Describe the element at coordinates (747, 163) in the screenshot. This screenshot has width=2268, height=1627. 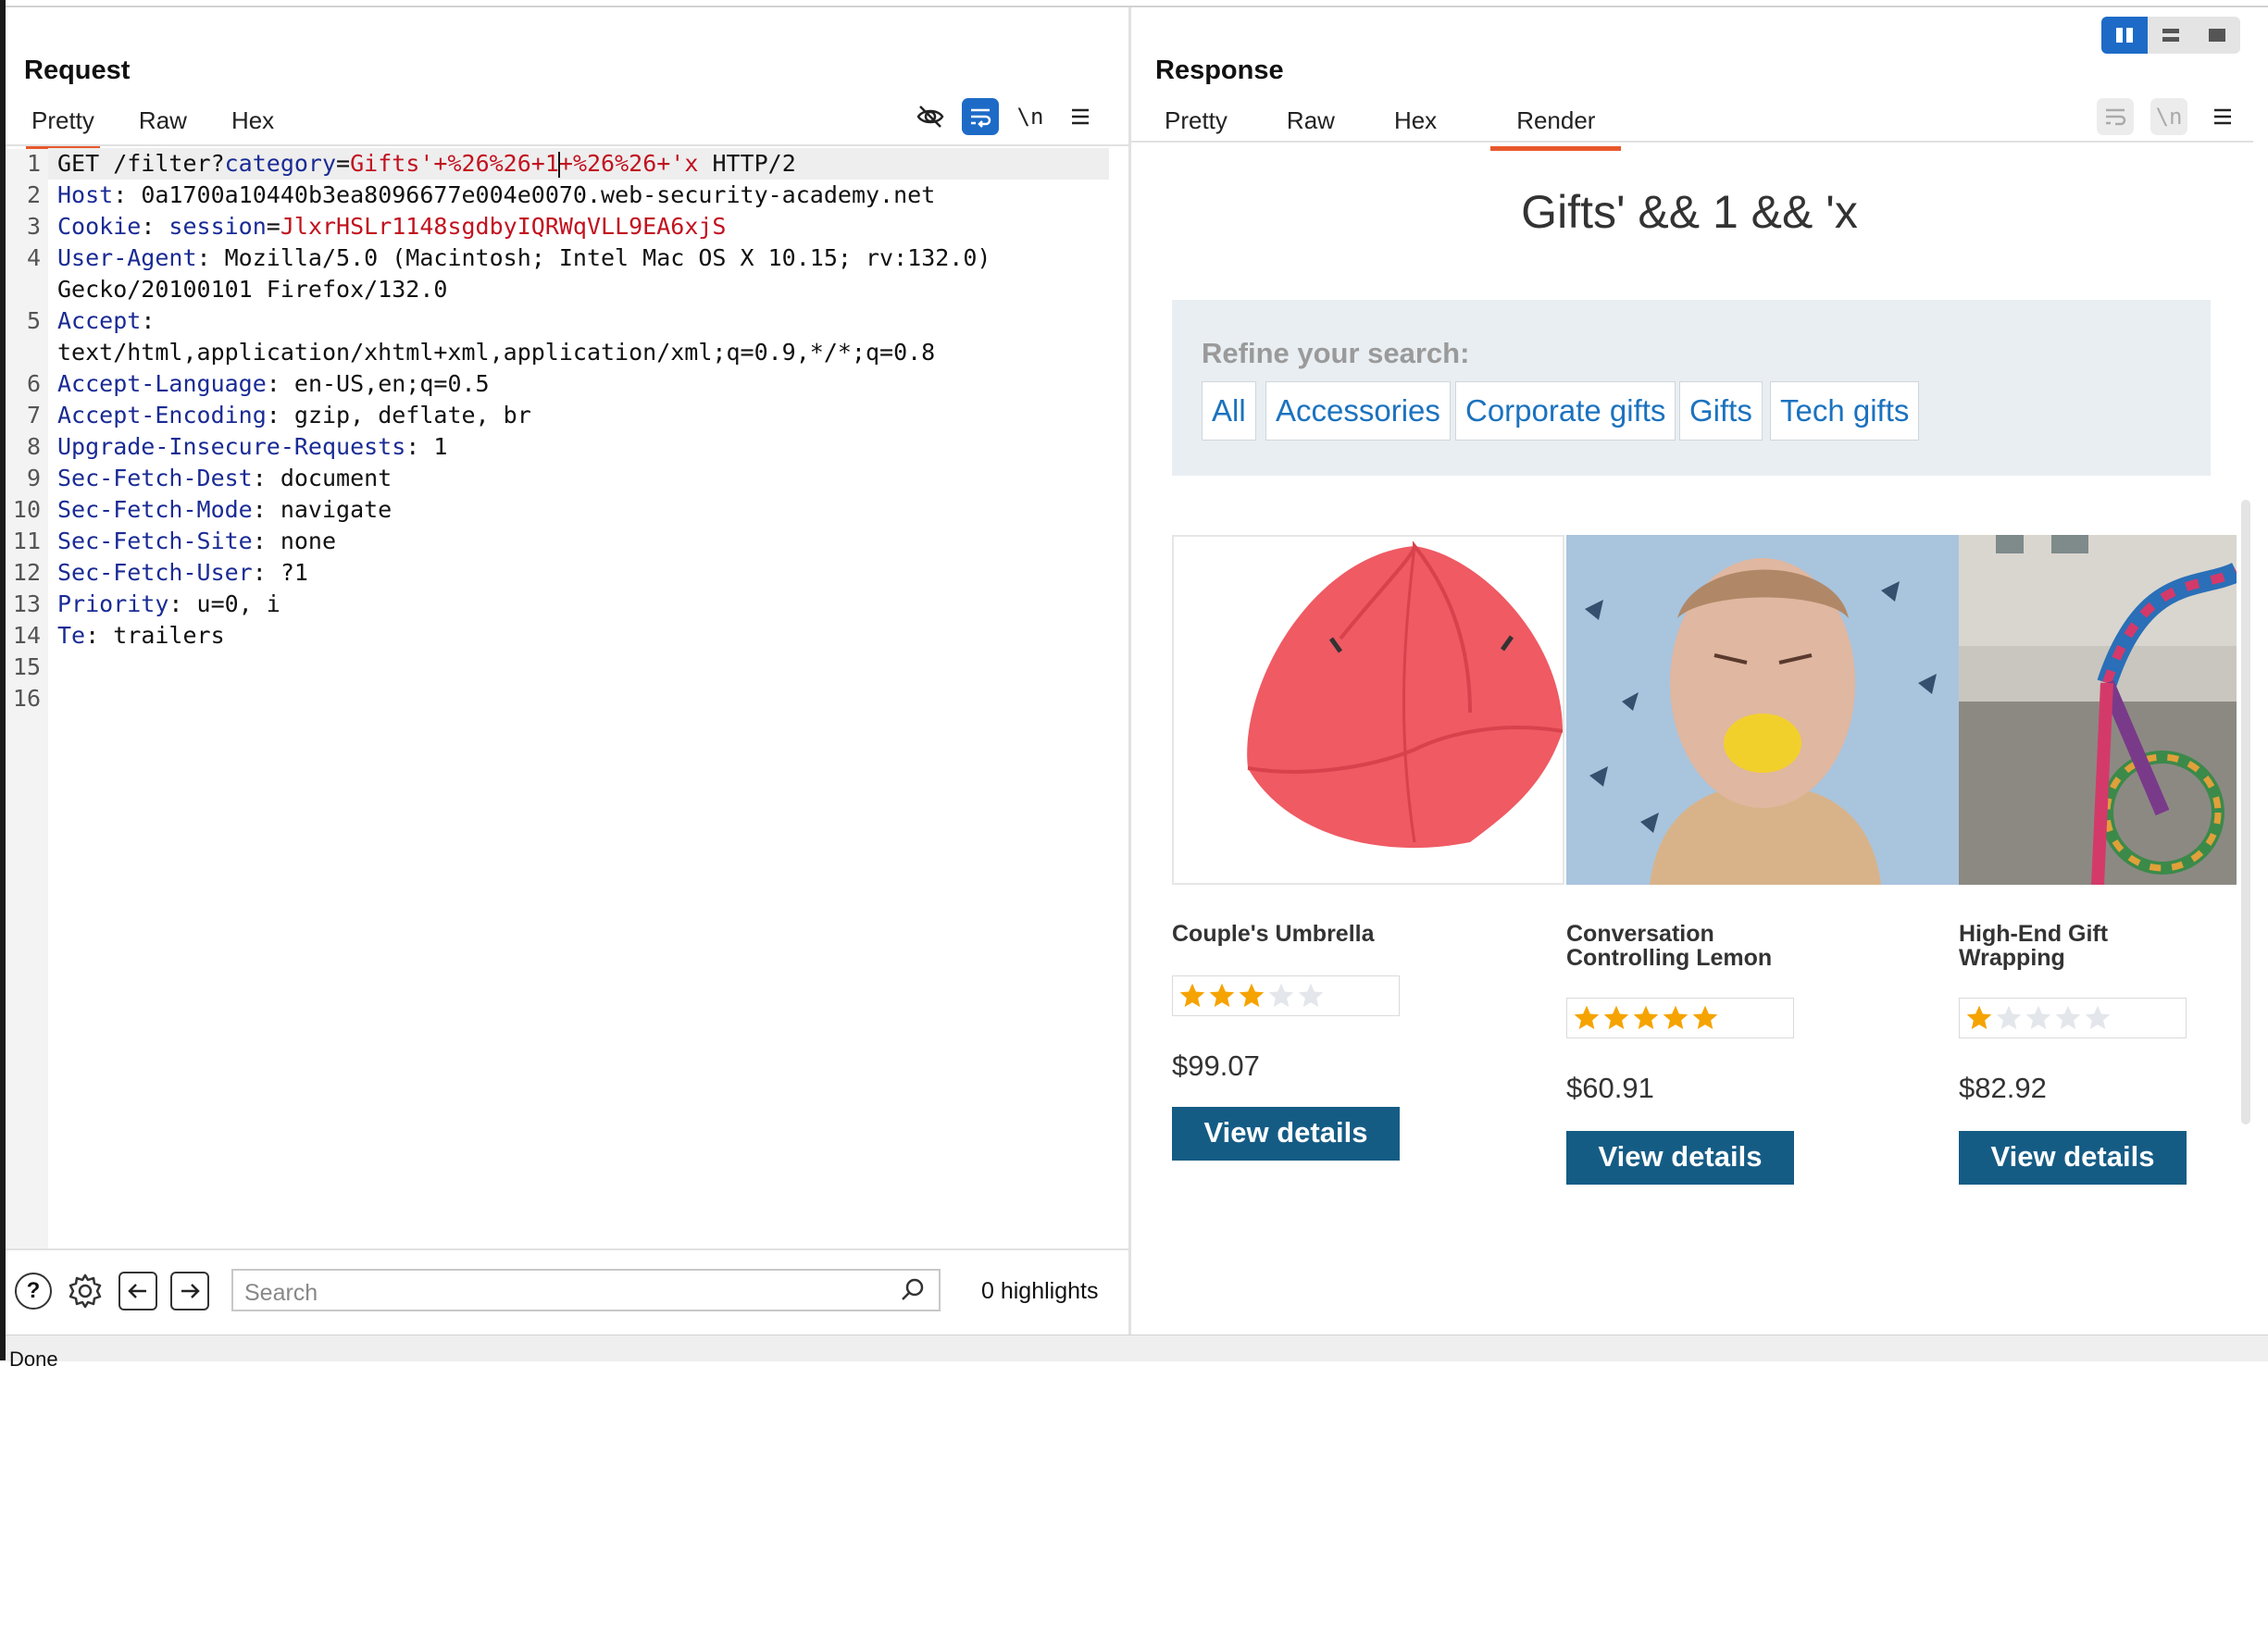
I see `protocol: HTTP/2` at that location.